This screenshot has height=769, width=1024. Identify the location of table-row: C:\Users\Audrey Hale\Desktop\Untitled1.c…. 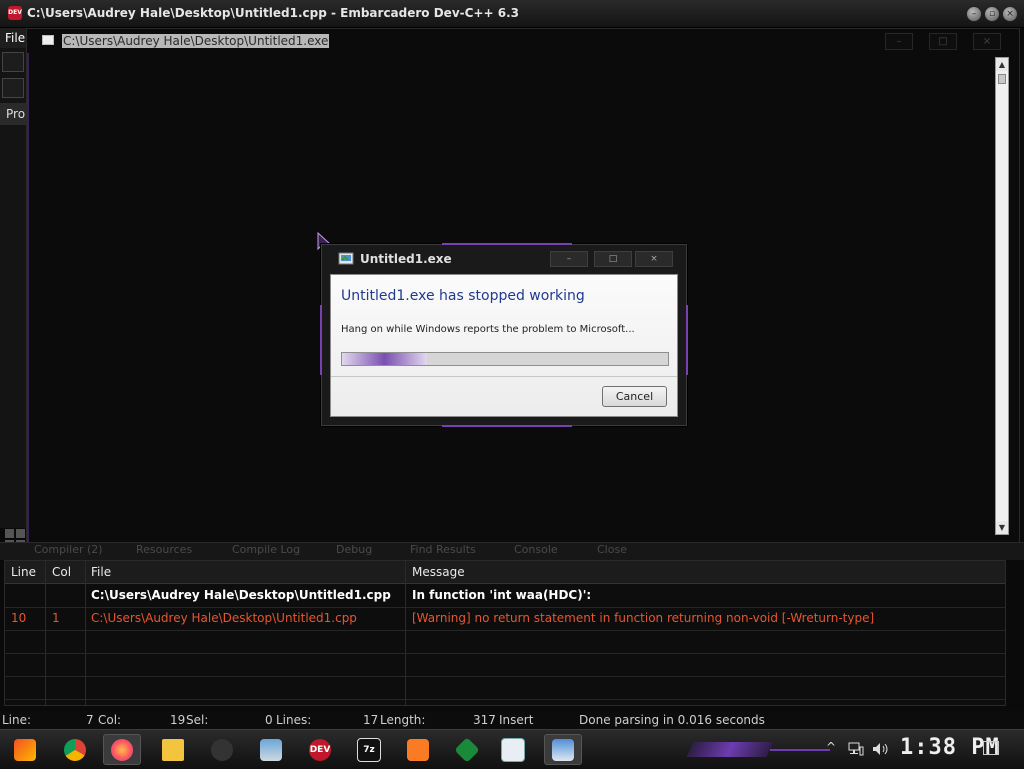
(505, 596).